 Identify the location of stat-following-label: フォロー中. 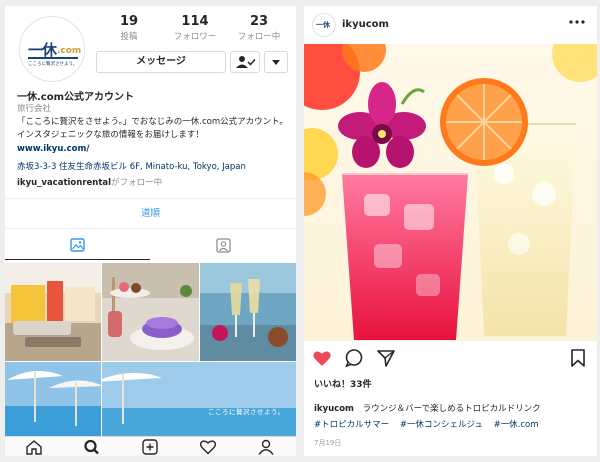
(259, 37).